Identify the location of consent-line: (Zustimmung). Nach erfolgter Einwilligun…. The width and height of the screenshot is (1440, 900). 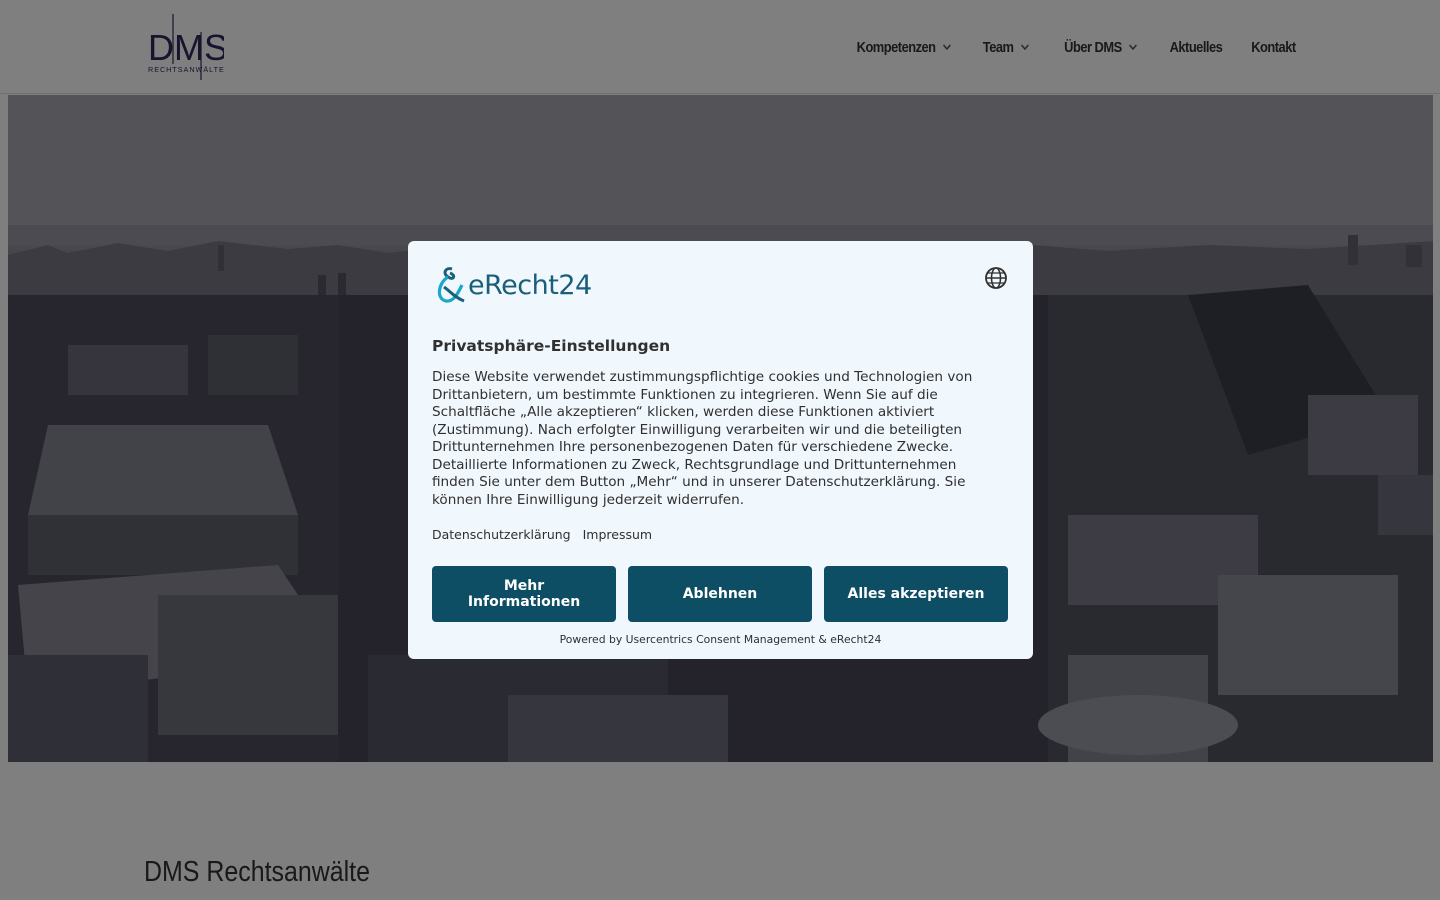
(697, 429).